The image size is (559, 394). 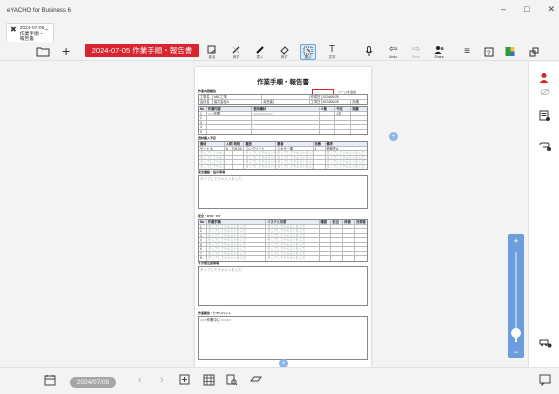 I want to click on close-window-button: ✕, so click(x=551, y=9).